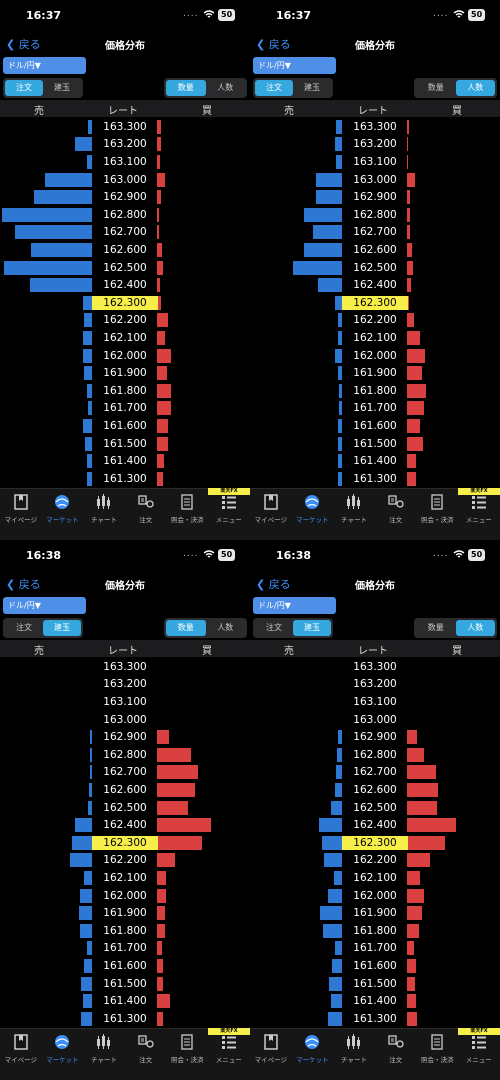  What do you see at coordinates (125, 825) in the screenshot?
I see `rate-label: 162.400` at bounding box center [125, 825].